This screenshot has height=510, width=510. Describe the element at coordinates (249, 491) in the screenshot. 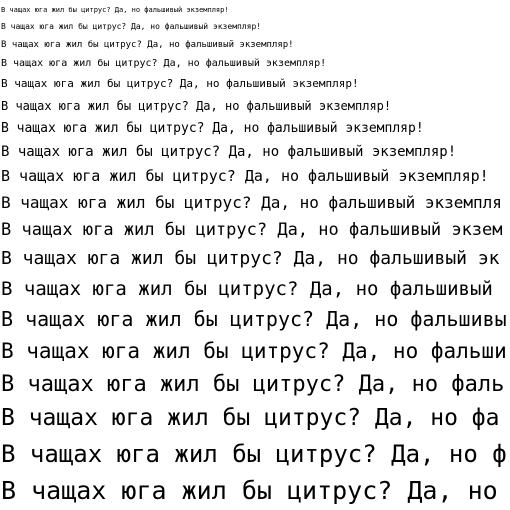

I see `sample-line-25px: В чащах юга жил бы цитрус? Да, но` at that location.